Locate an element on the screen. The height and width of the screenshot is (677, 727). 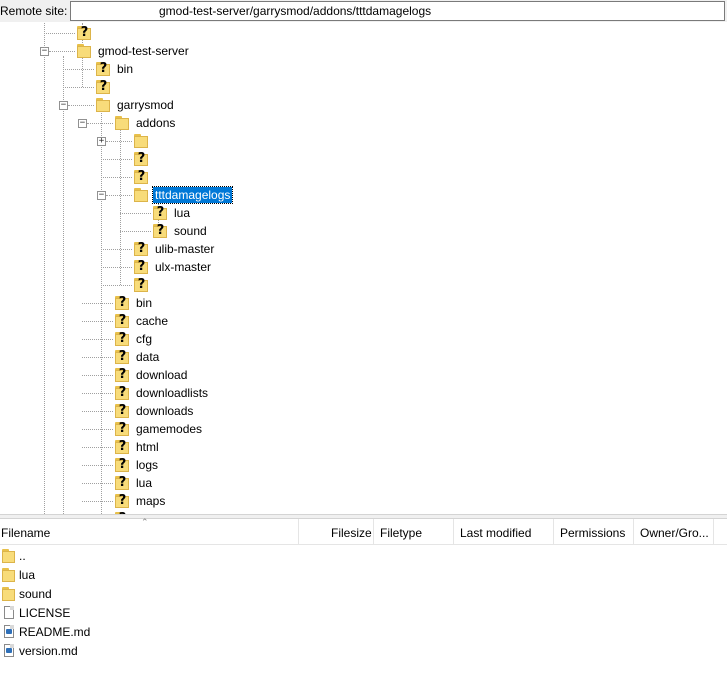
column-header: Filename is located at coordinates (149, 531).